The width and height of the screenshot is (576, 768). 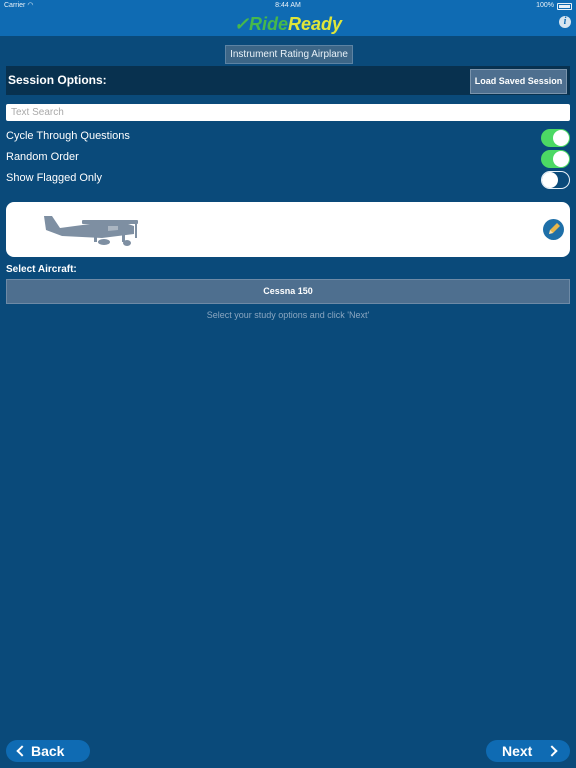 What do you see at coordinates (288, 80) in the screenshot?
I see `session-options-bar: Session Options: Load Saved Session` at bounding box center [288, 80].